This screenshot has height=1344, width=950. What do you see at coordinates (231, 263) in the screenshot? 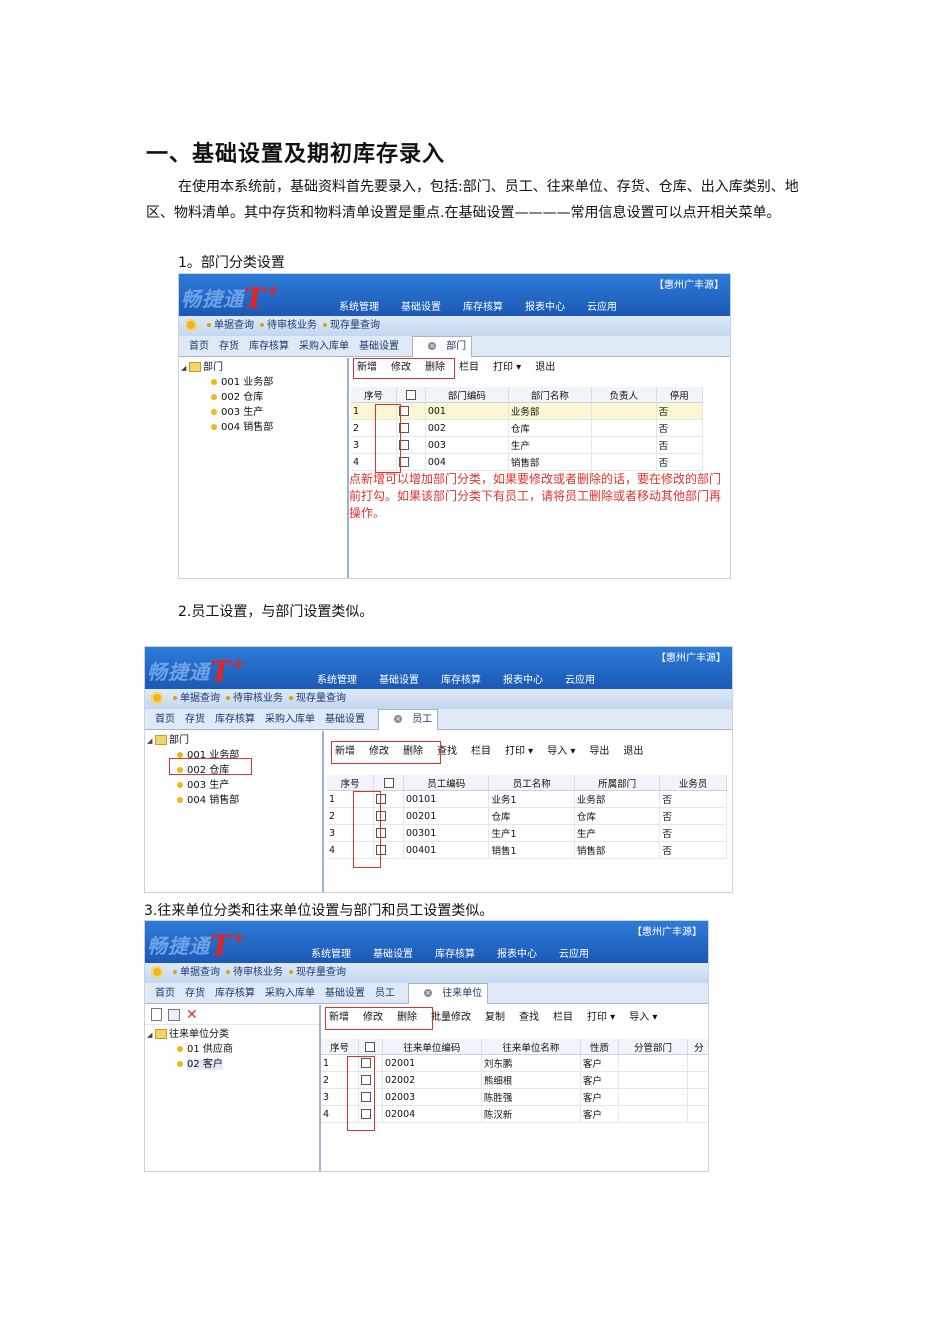
I see `heading-department: 1。部门分类设置` at bounding box center [231, 263].